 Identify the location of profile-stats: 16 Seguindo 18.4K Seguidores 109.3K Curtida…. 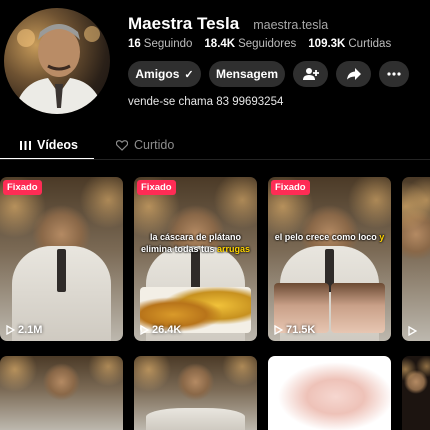
(265, 44).